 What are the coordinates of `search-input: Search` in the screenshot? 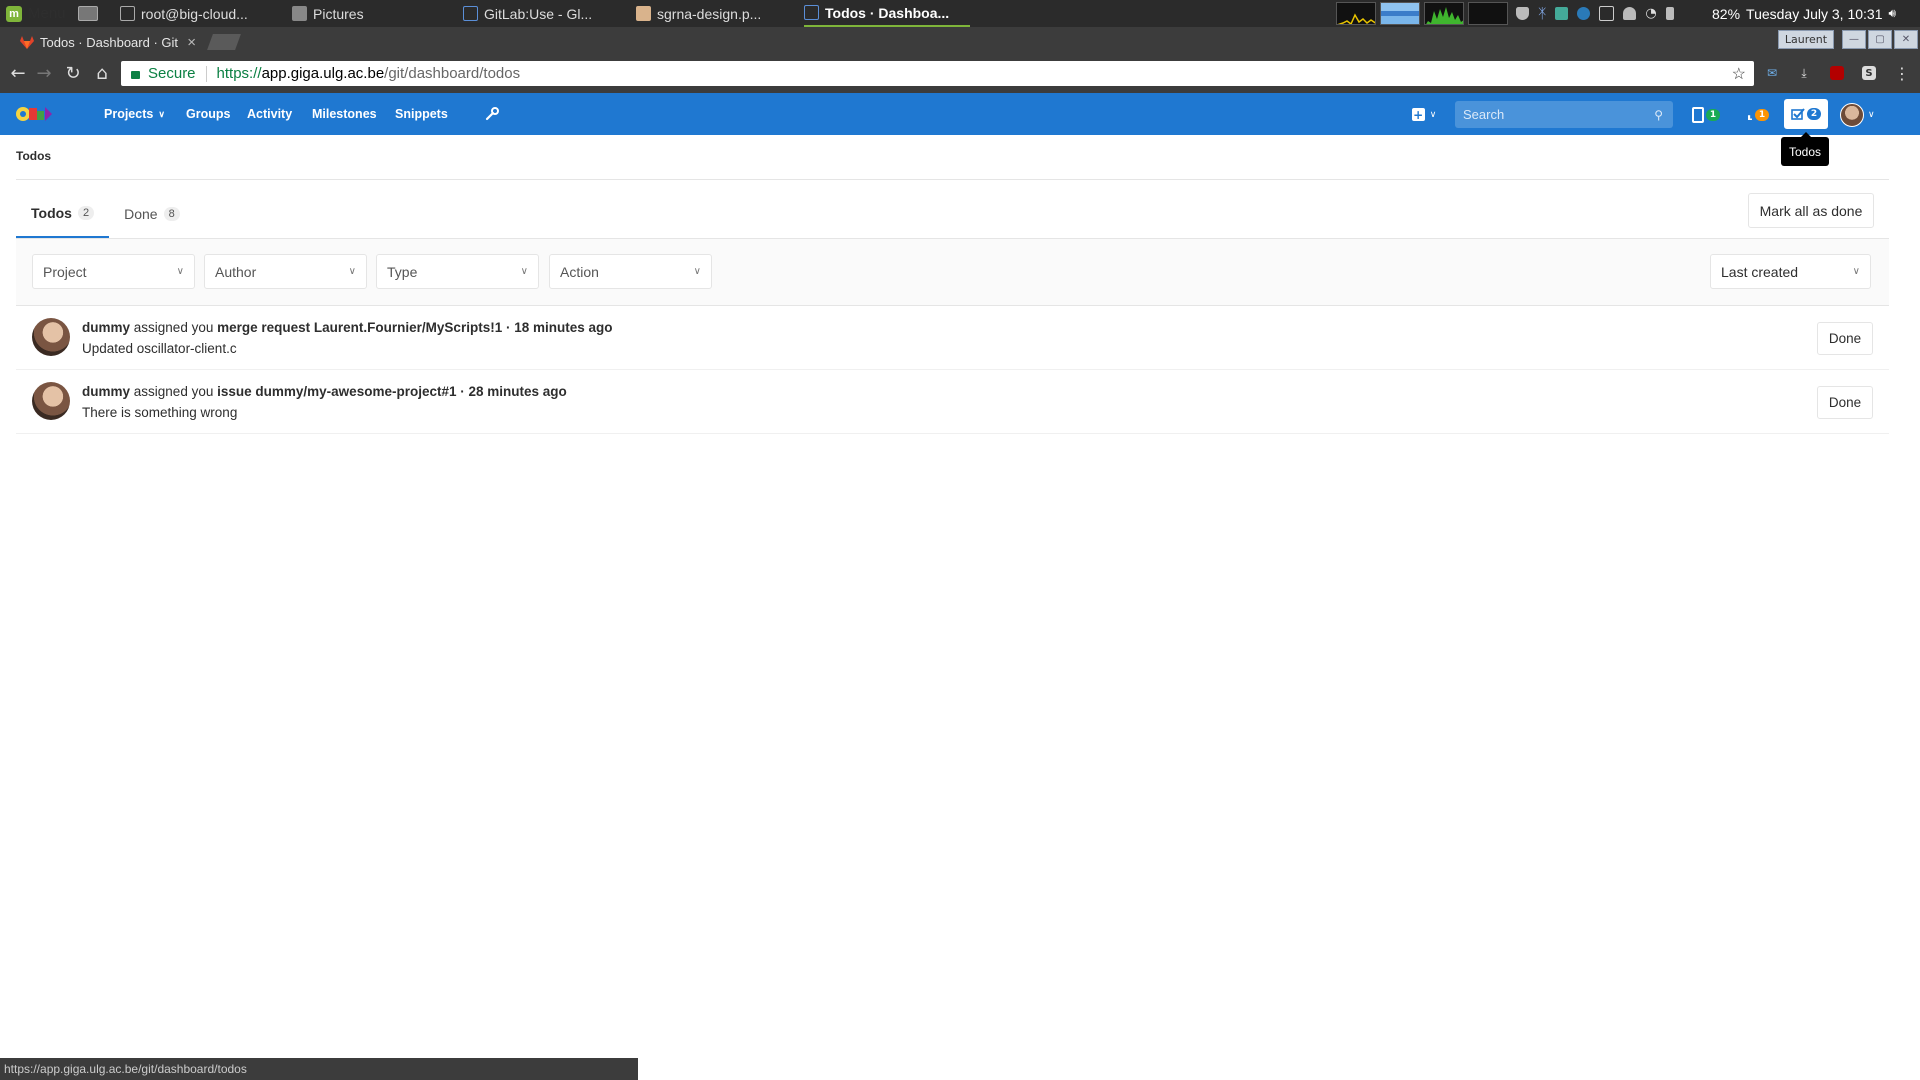 It's located at (1483, 114).